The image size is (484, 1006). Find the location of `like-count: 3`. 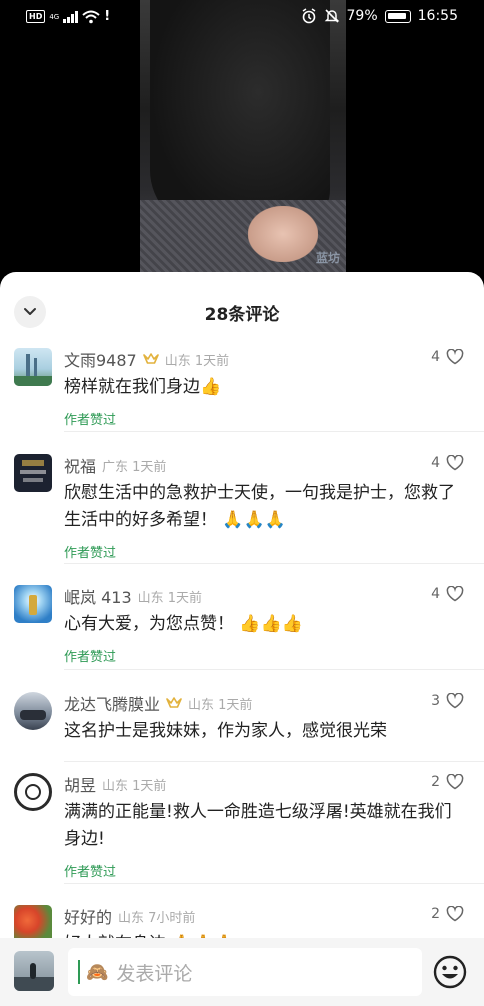

like-count: 3 is located at coordinates (435, 701).